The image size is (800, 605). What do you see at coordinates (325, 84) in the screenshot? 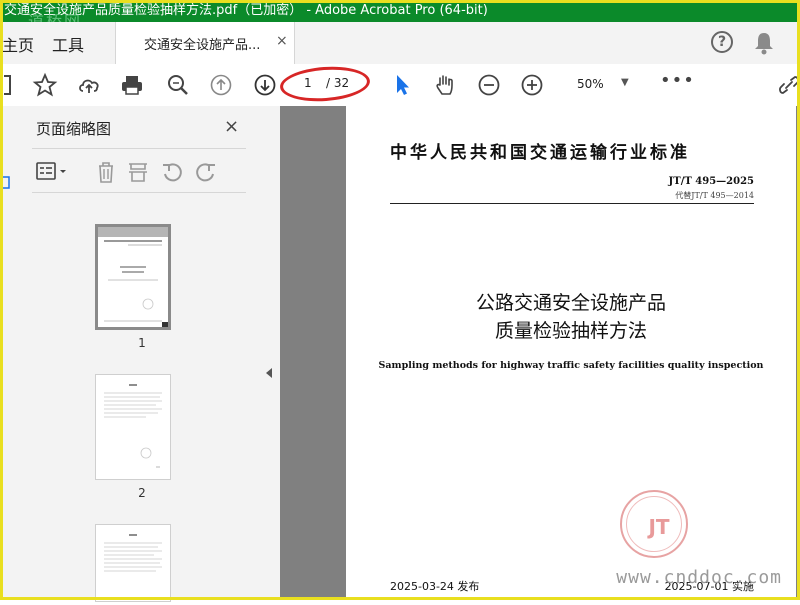
I see `annotation-ring` at bounding box center [325, 84].